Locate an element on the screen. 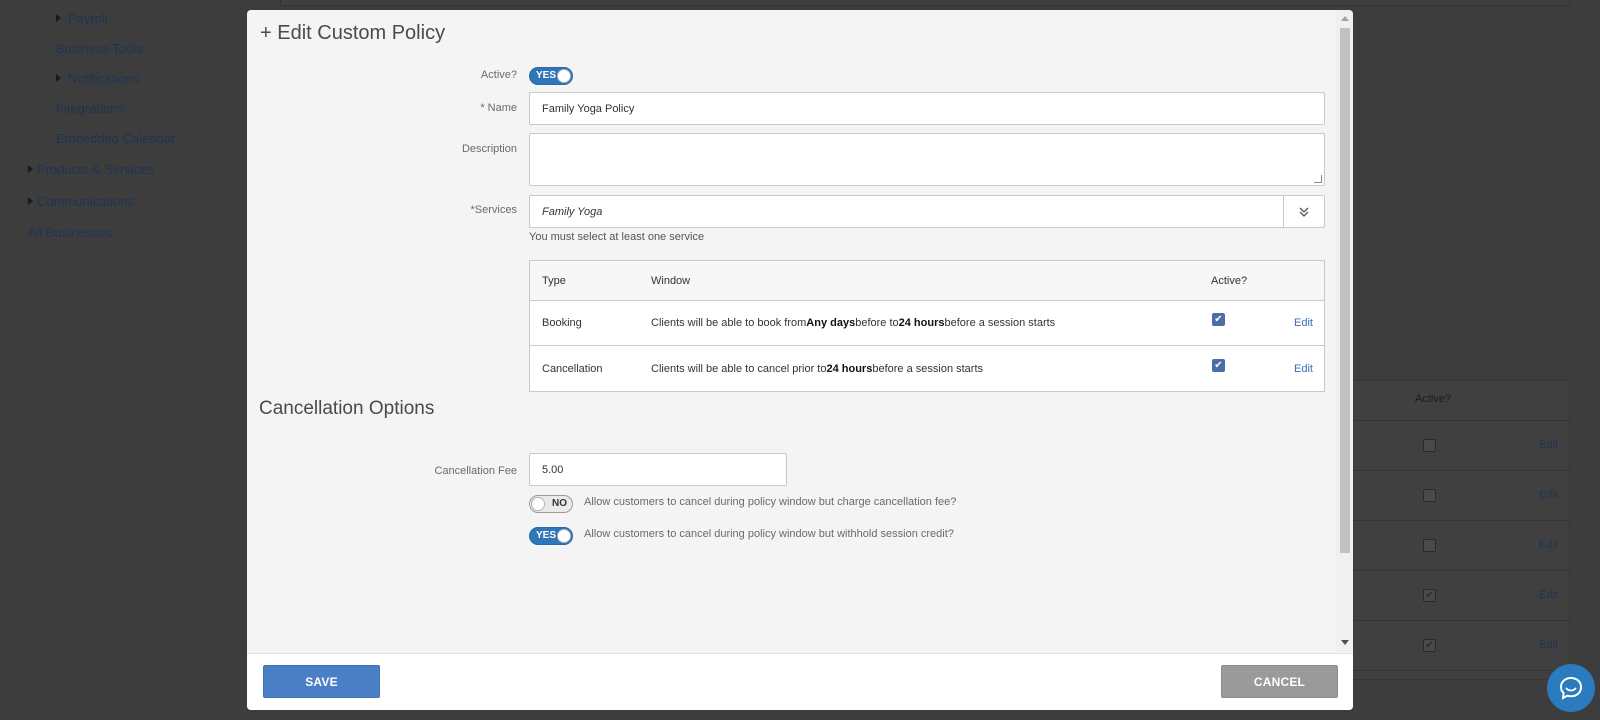 This screenshot has height=720, width=1600. name-input: Family Yoga Policy is located at coordinates (927, 108).